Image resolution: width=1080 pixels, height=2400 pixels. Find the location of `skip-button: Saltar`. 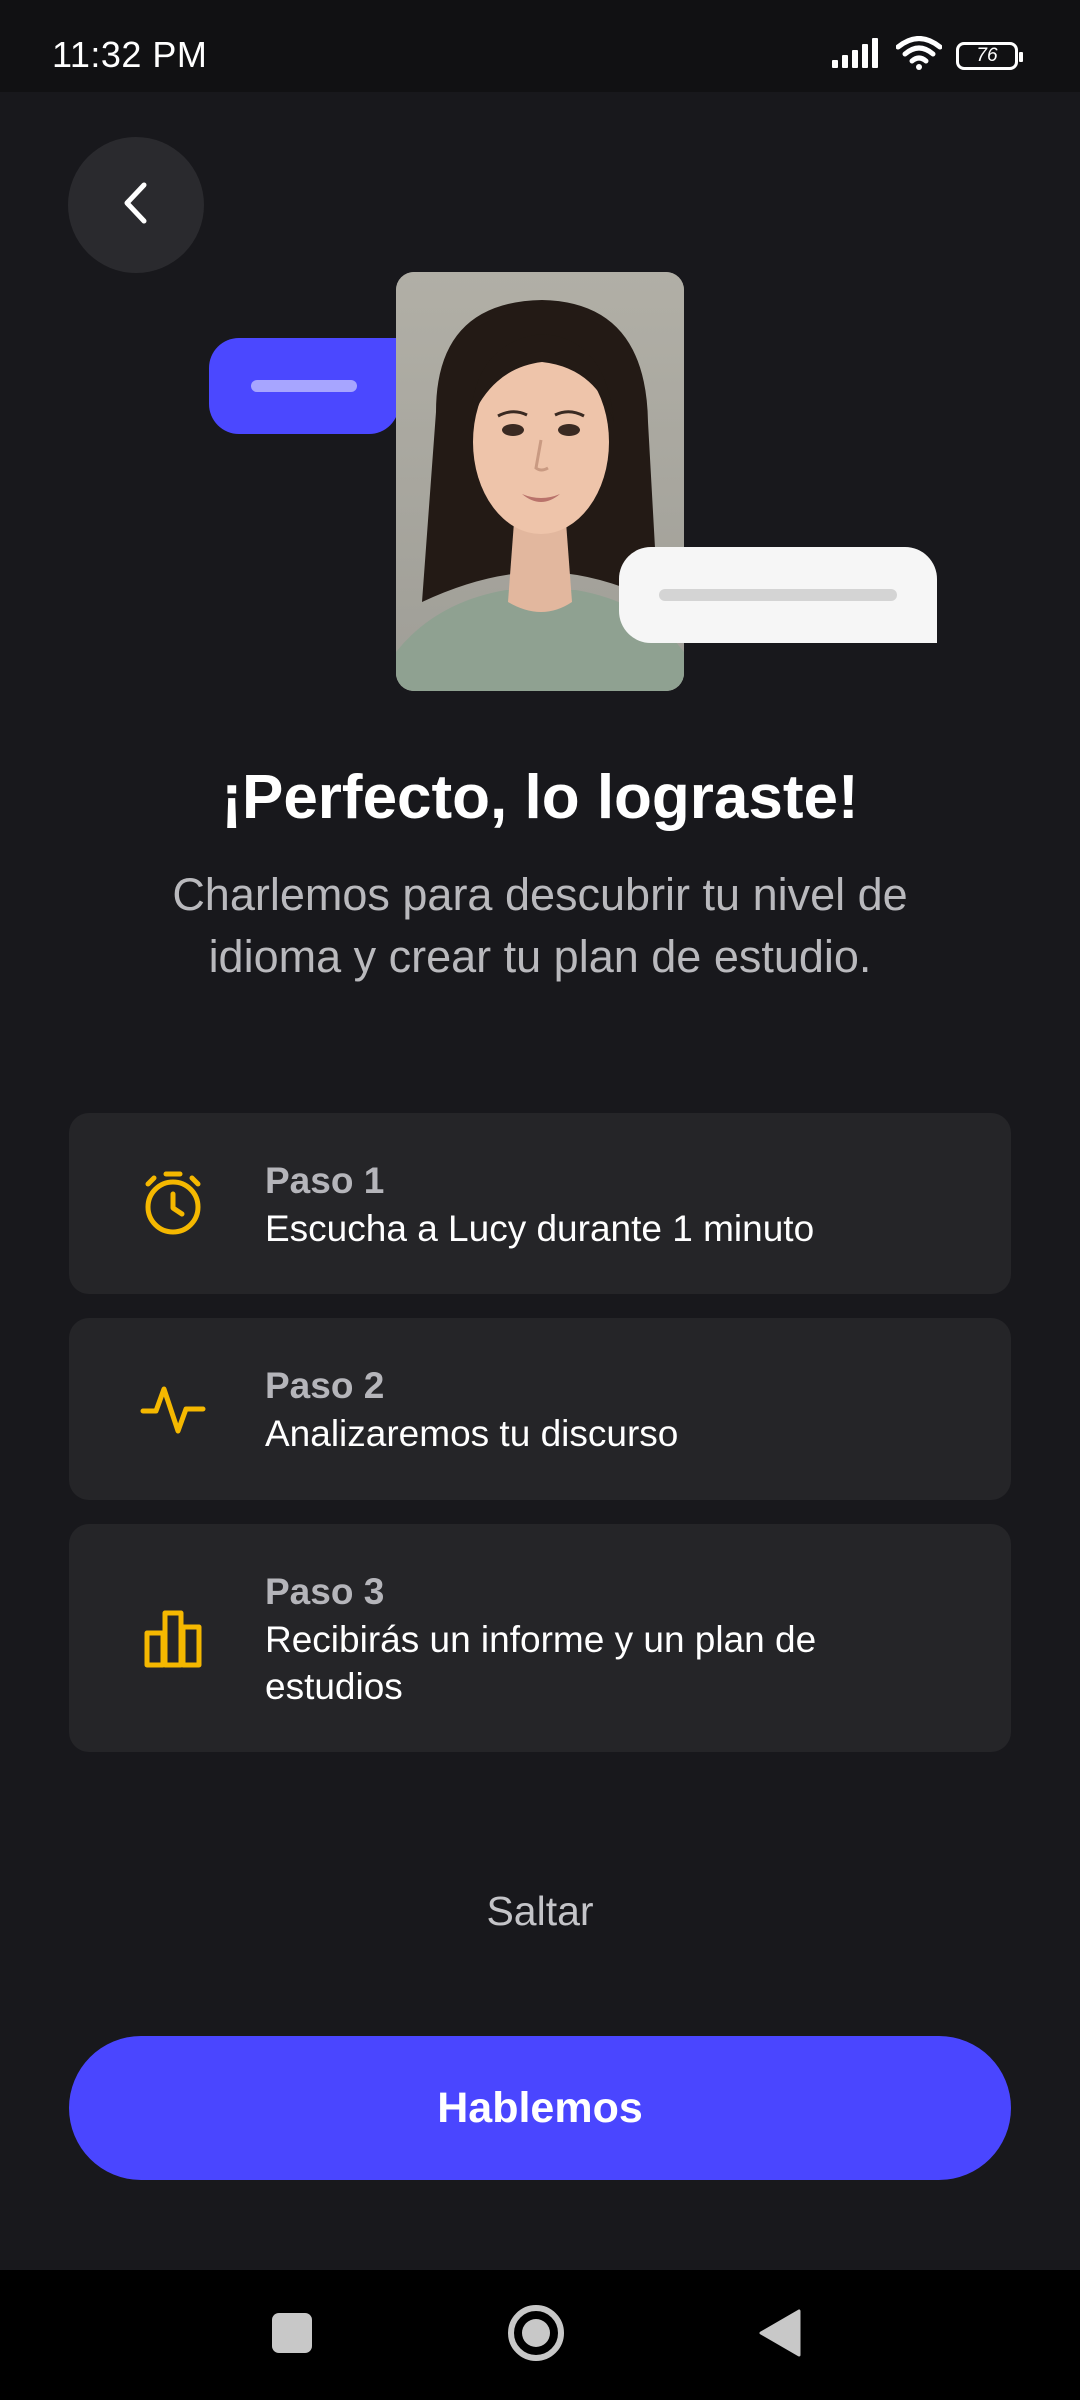

skip-button: Saltar is located at coordinates (540, 1911).